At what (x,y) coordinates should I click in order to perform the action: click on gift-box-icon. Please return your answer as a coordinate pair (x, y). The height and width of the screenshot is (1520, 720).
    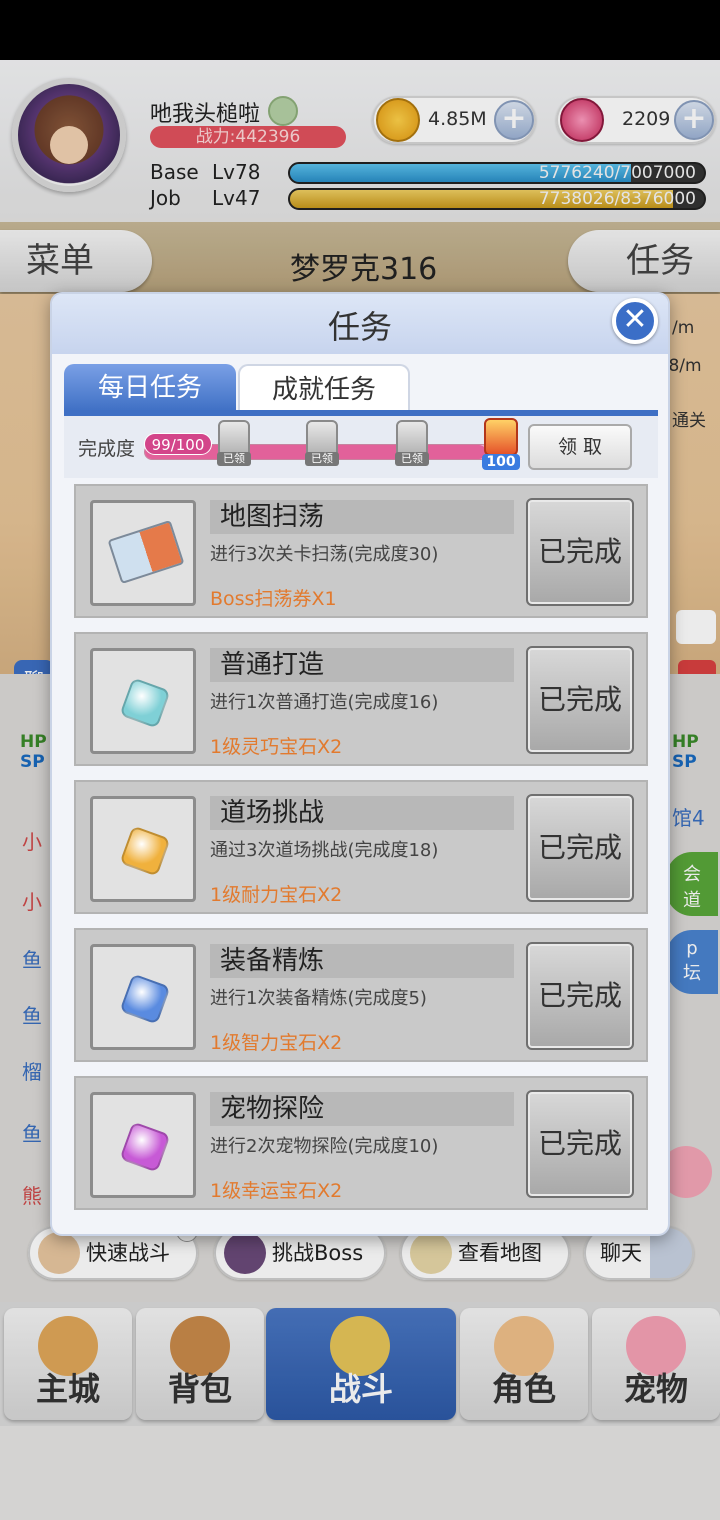
    Looking at the image, I should click on (501, 437).